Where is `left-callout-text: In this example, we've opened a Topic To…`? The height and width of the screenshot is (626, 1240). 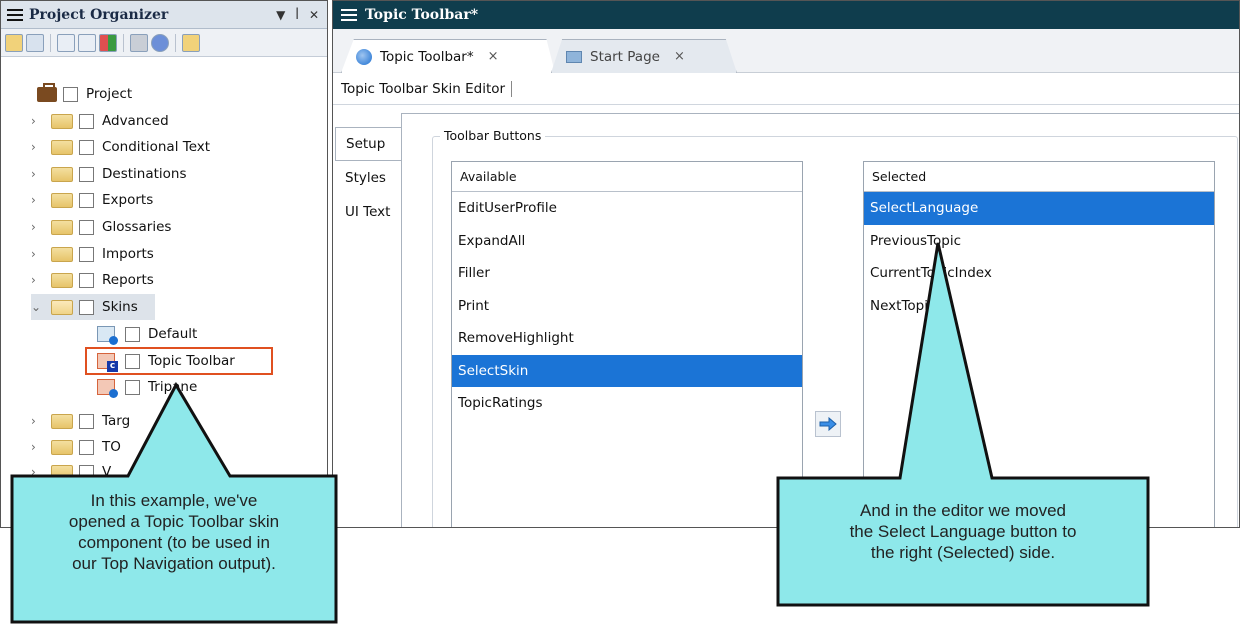 left-callout-text: In this example, we've opened a Topic To… is located at coordinates (174, 532).